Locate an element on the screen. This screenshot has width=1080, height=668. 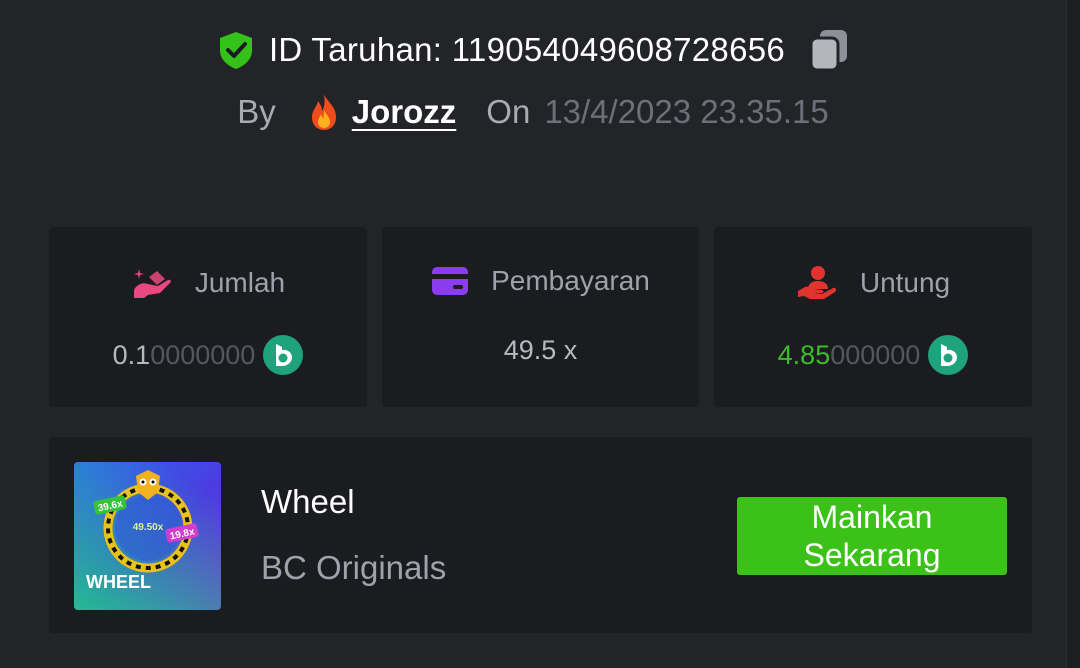
on-label: On is located at coordinates (508, 111).